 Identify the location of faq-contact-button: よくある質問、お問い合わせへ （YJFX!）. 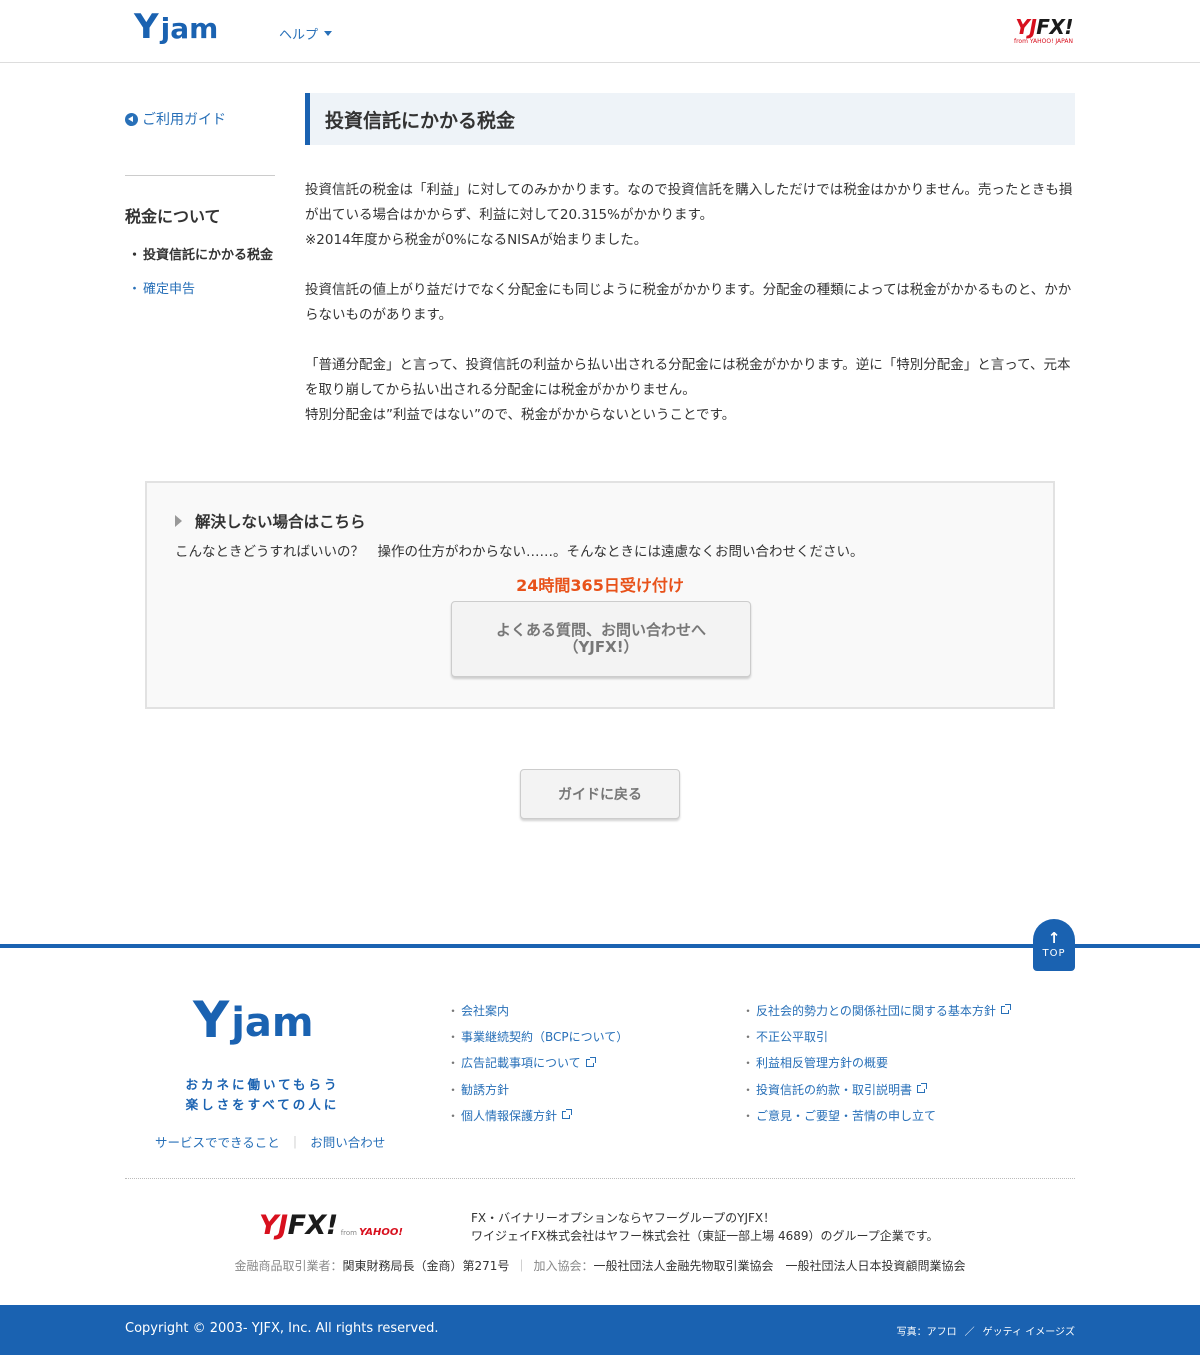
(601, 639).